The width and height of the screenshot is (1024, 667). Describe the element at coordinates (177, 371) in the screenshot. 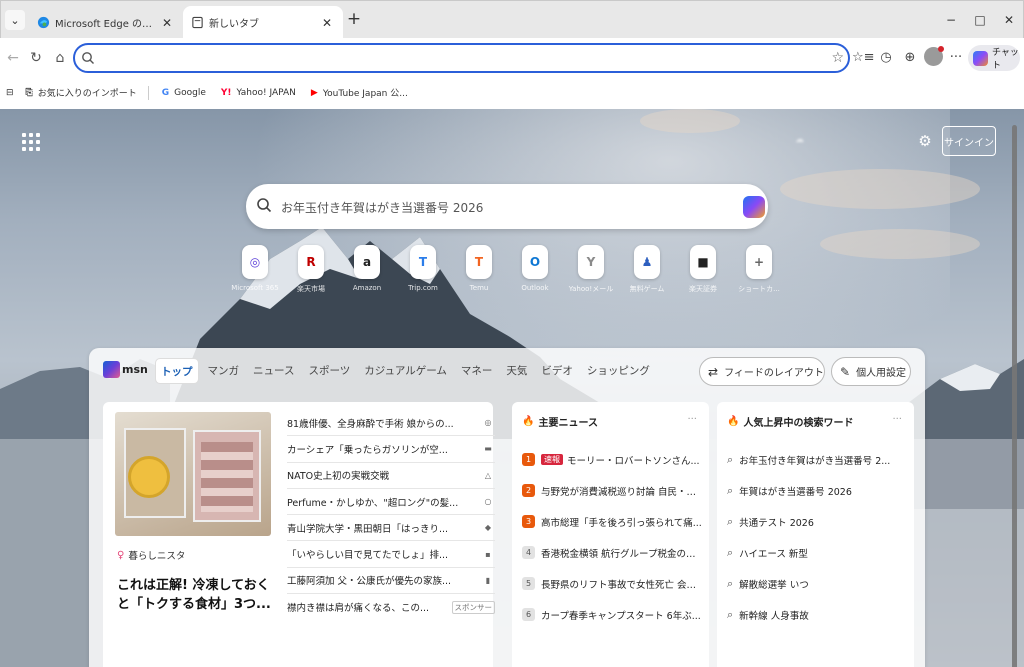

I see `msn-nav-item: トップ` at that location.